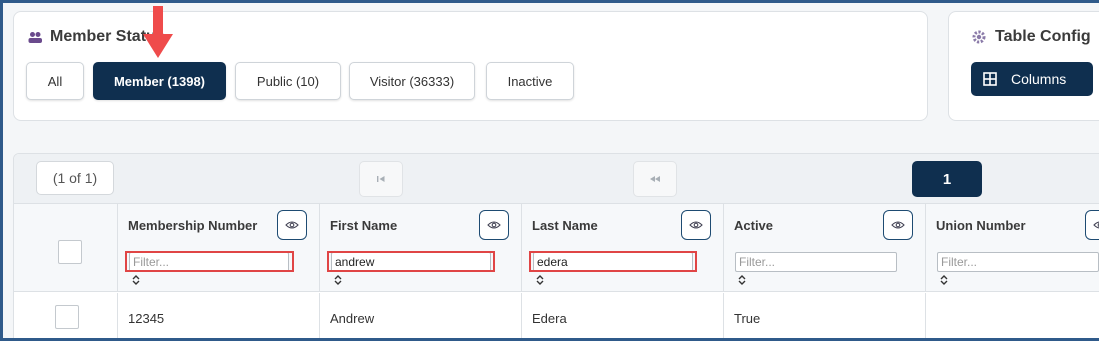 The image size is (1099, 341). I want to click on cell-membership-number: 12345, so click(219, 315).